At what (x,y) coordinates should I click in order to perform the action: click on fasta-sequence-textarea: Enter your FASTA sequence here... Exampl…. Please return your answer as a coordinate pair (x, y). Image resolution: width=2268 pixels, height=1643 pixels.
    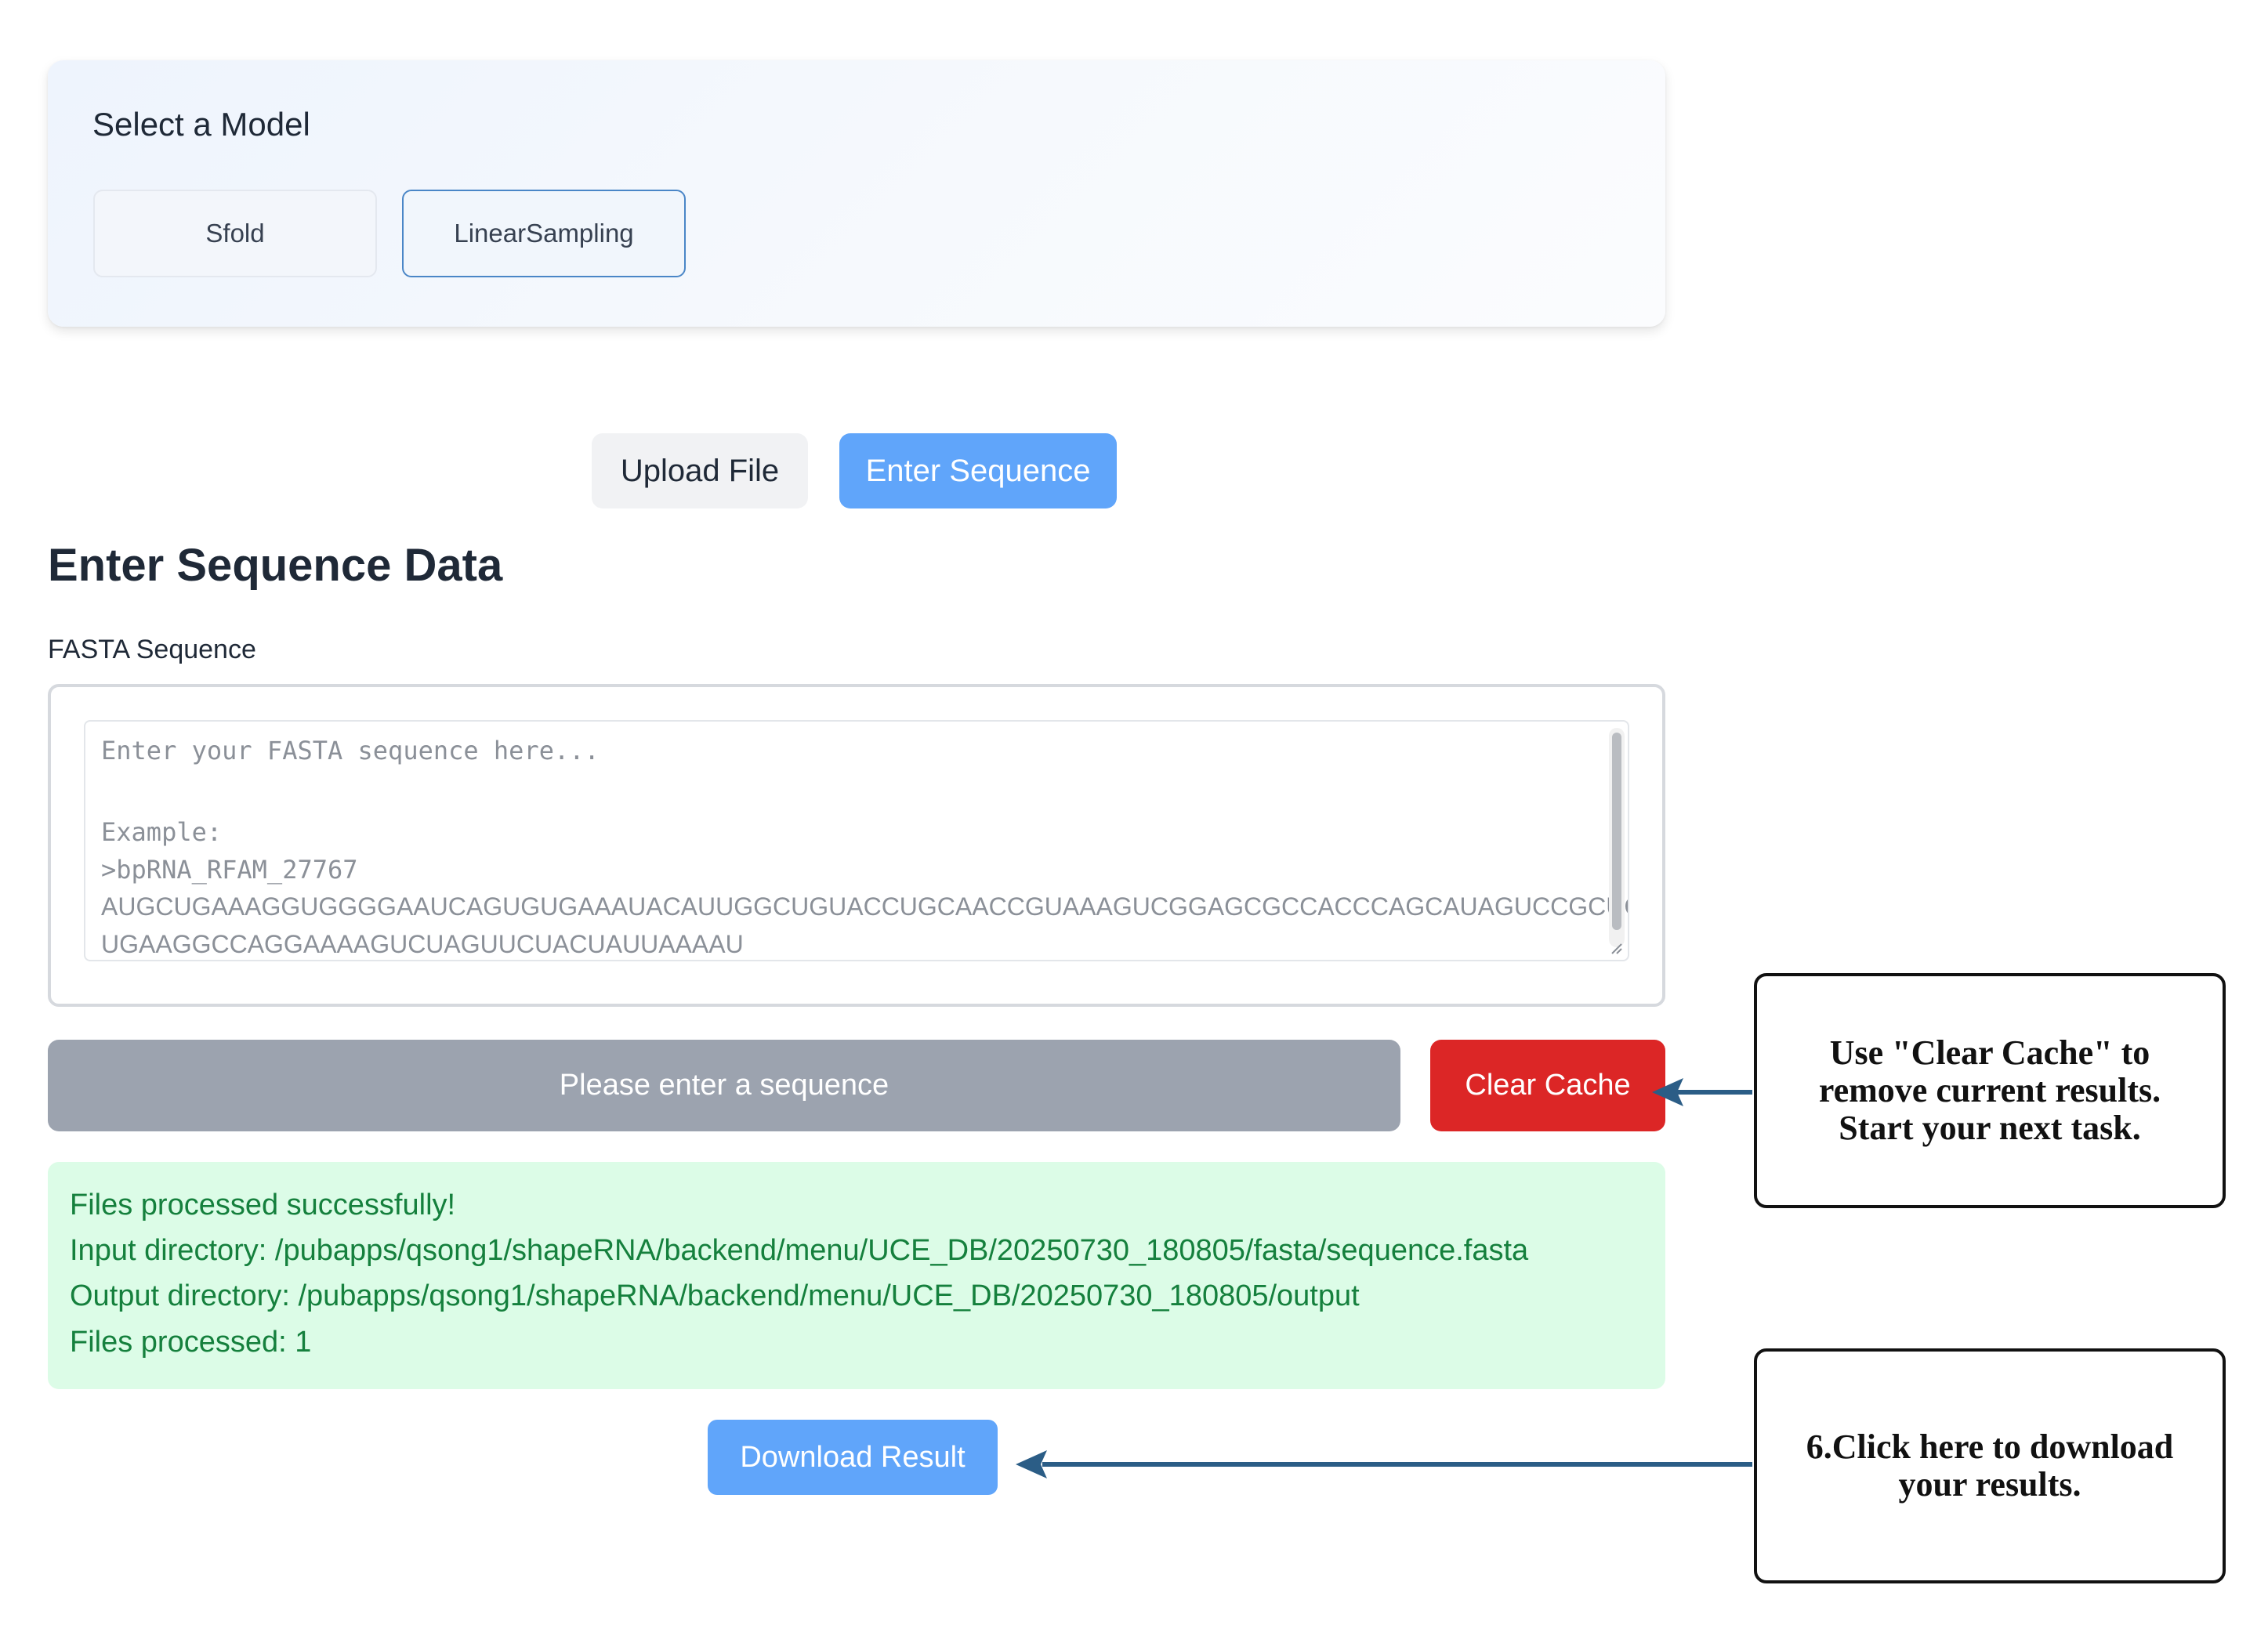
    Looking at the image, I should click on (856, 840).